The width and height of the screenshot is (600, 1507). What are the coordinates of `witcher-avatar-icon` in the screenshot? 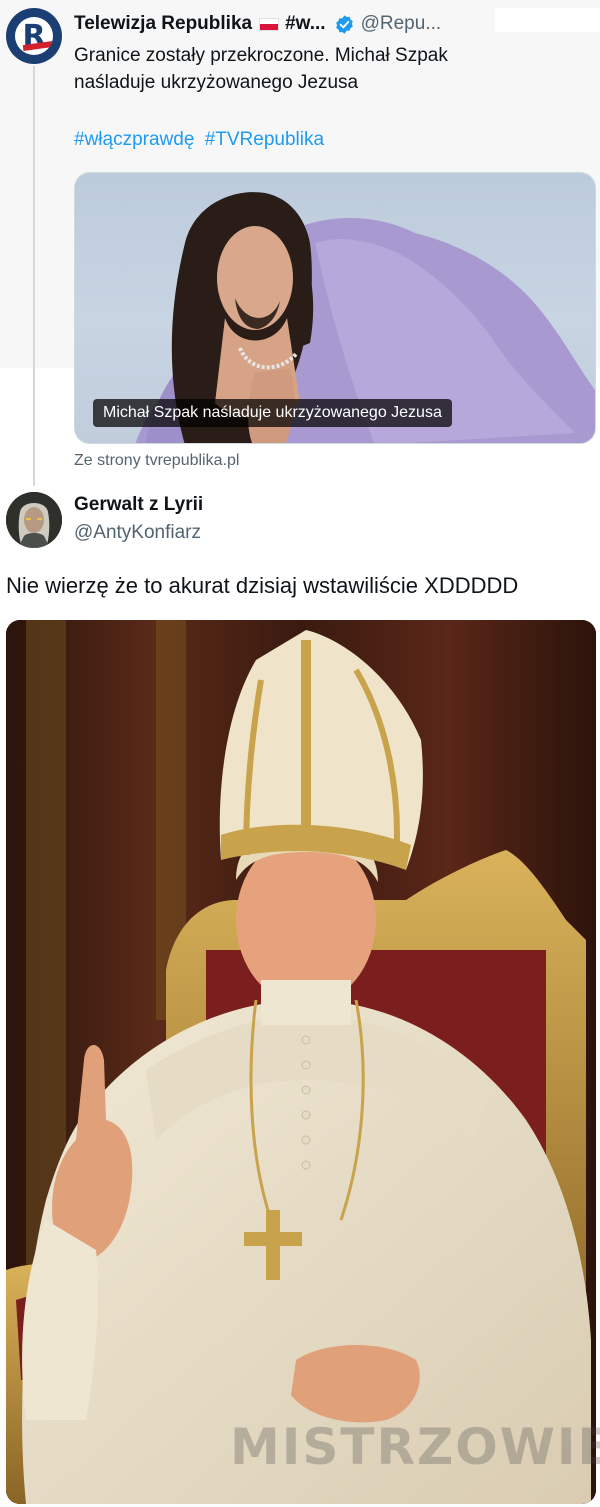 It's located at (34, 520).